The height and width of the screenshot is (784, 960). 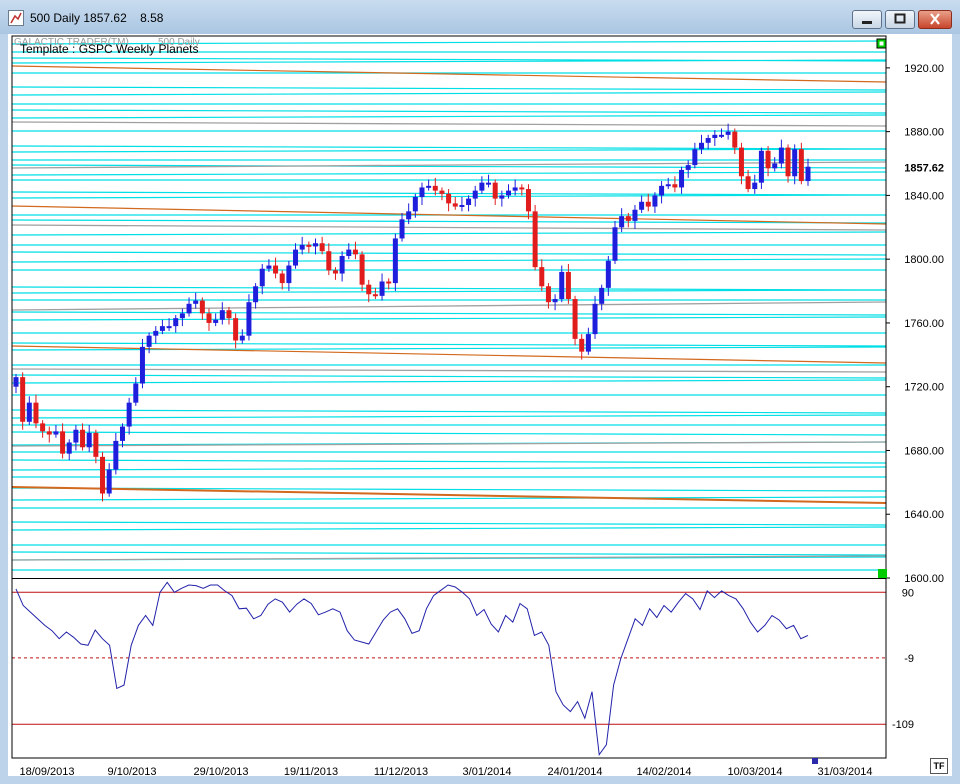 What do you see at coordinates (882, 573) in the screenshot?
I see `bottom-marker` at bounding box center [882, 573].